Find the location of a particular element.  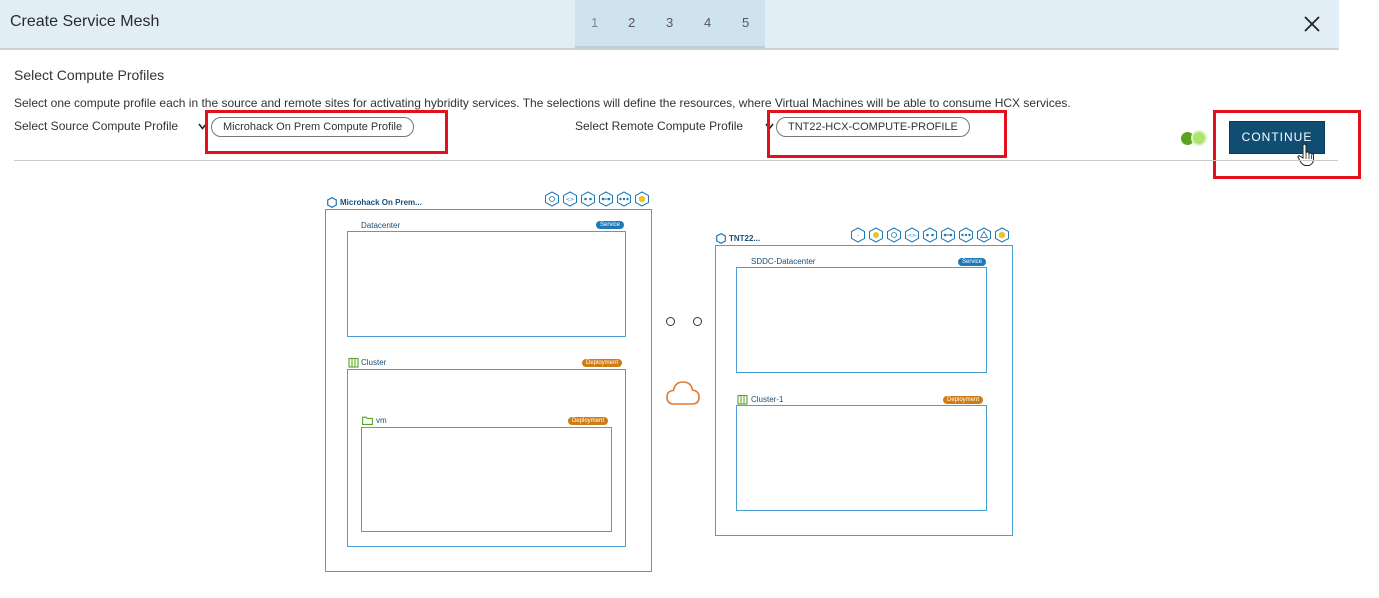

step-1: 1 is located at coordinates (594, 22).